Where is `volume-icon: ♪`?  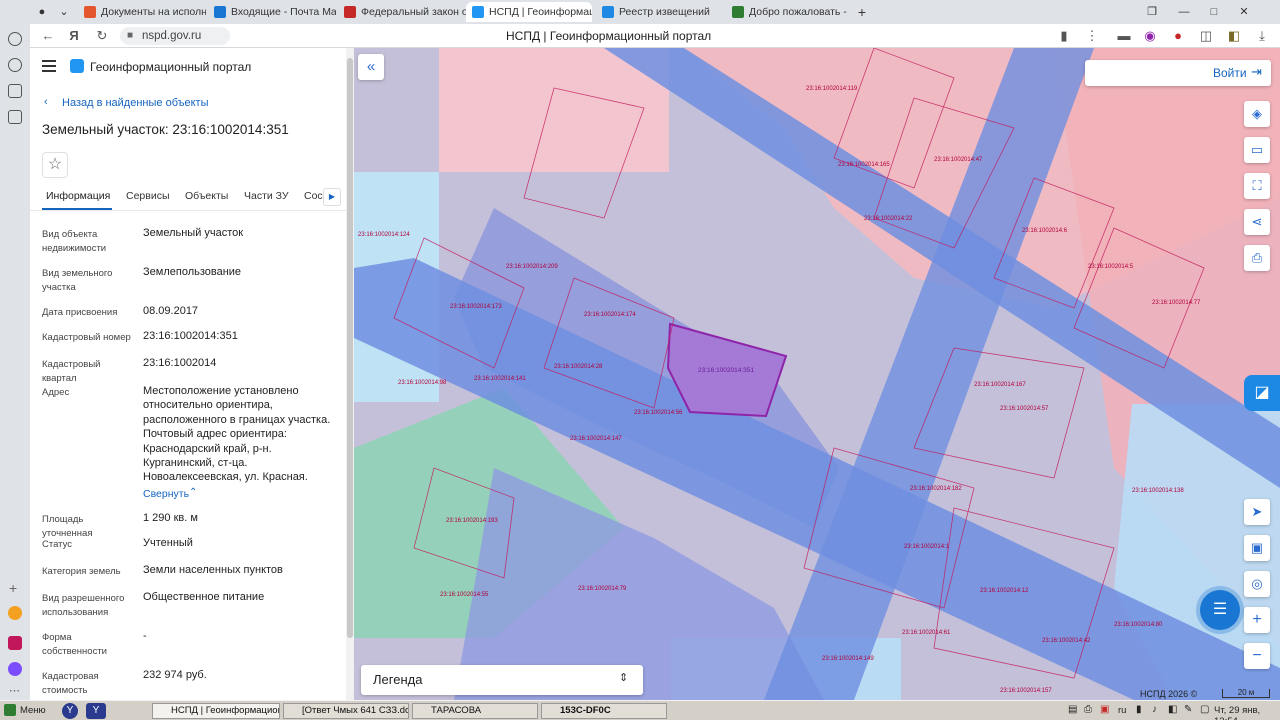 volume-icon: ♪ is located at coordinates (1154, 709).